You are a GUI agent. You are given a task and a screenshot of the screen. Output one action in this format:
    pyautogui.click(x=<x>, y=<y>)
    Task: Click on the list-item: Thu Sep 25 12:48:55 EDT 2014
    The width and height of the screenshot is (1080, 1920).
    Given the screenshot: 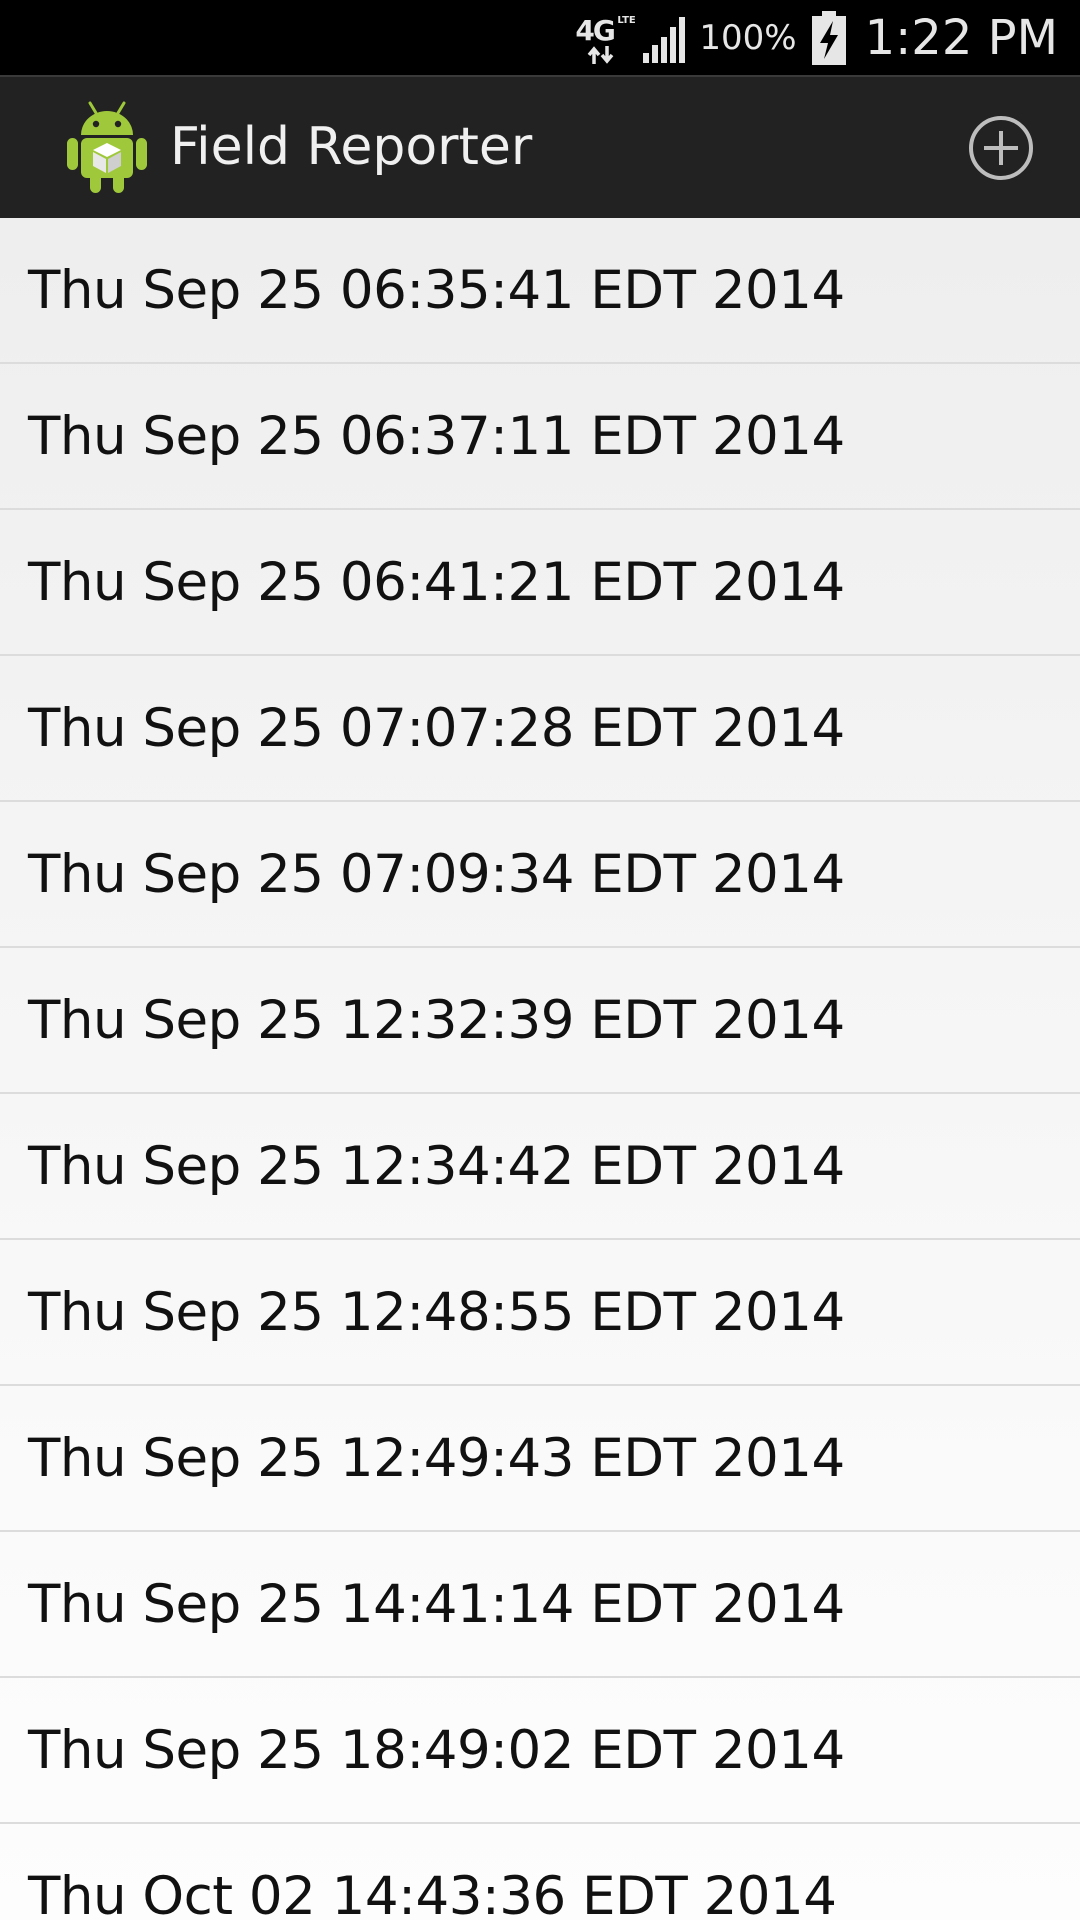 What is the action you would take?
    pyautogui.click(x=540, y=1313)
    